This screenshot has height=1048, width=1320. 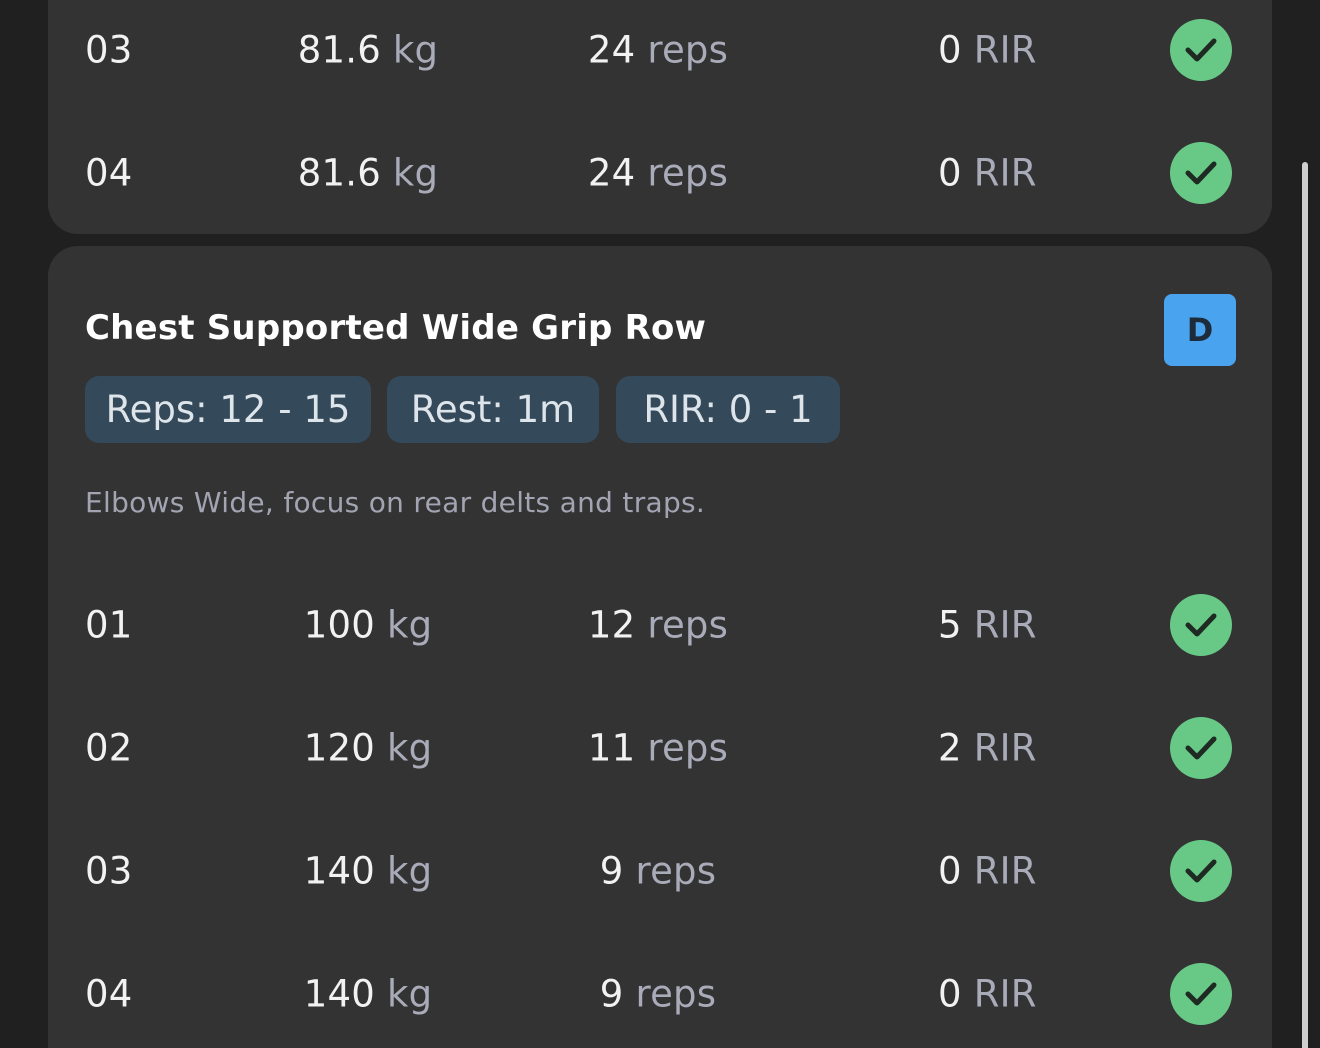 I want to click on weight-value: 100, so click(x=339, y=625).